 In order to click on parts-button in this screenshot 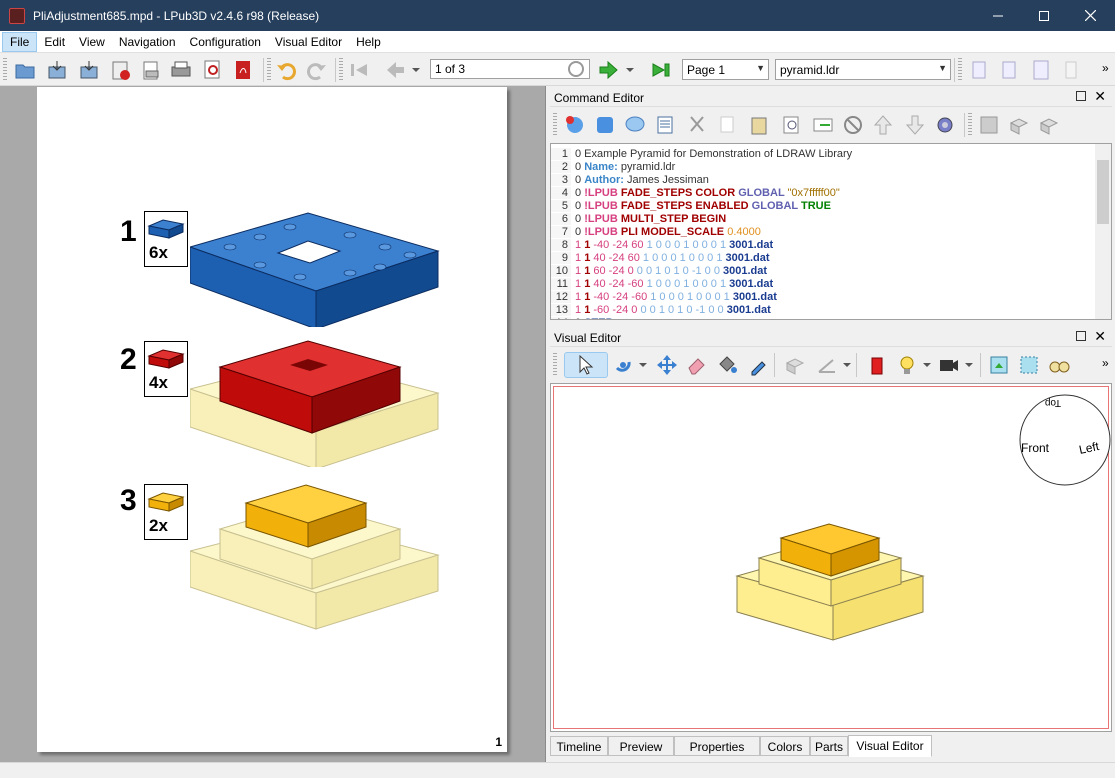, I will do `click(1019, 125)`.